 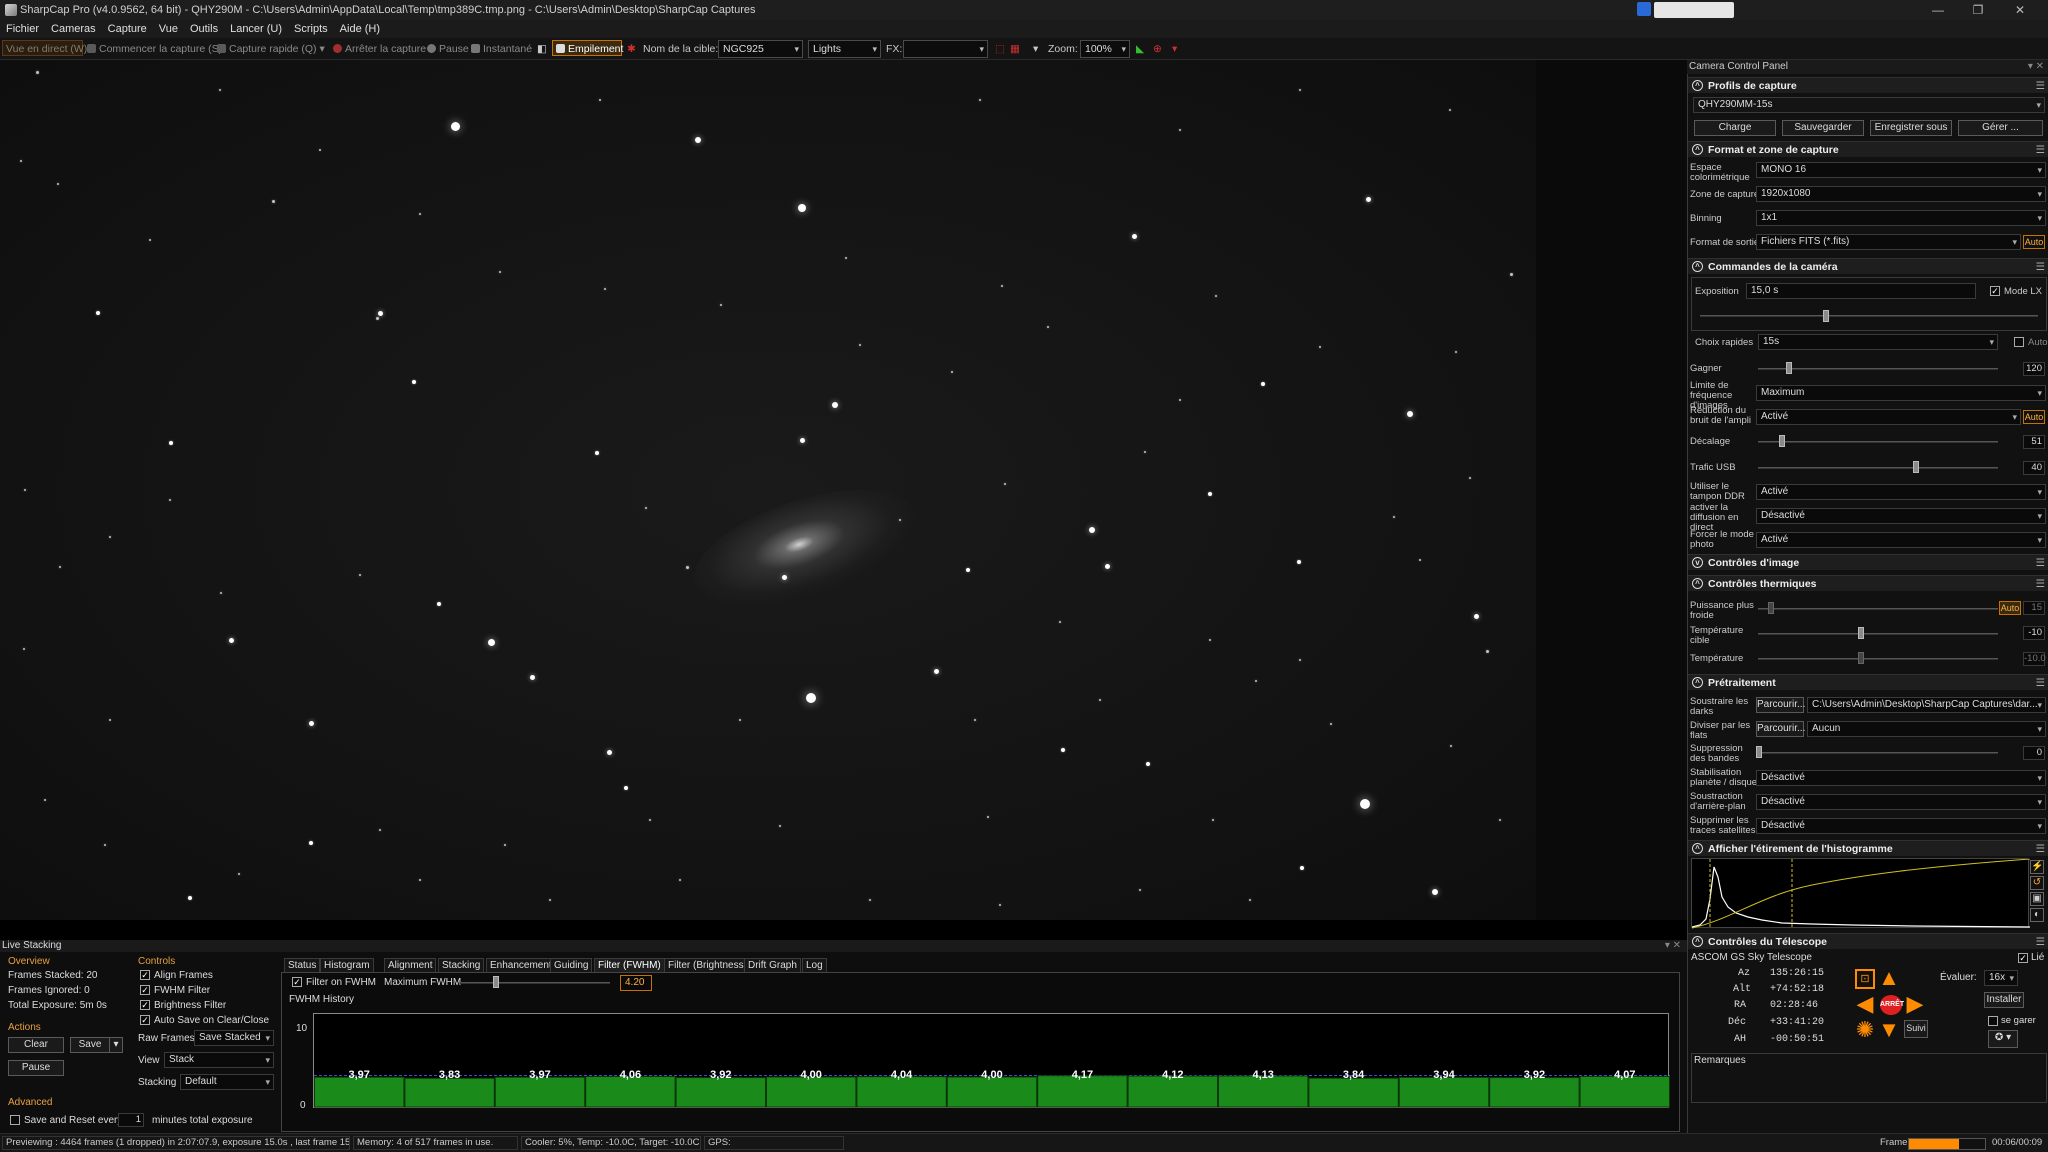 I want to click on noise-reduction-select: Activé, so click(x=1888, y=417).